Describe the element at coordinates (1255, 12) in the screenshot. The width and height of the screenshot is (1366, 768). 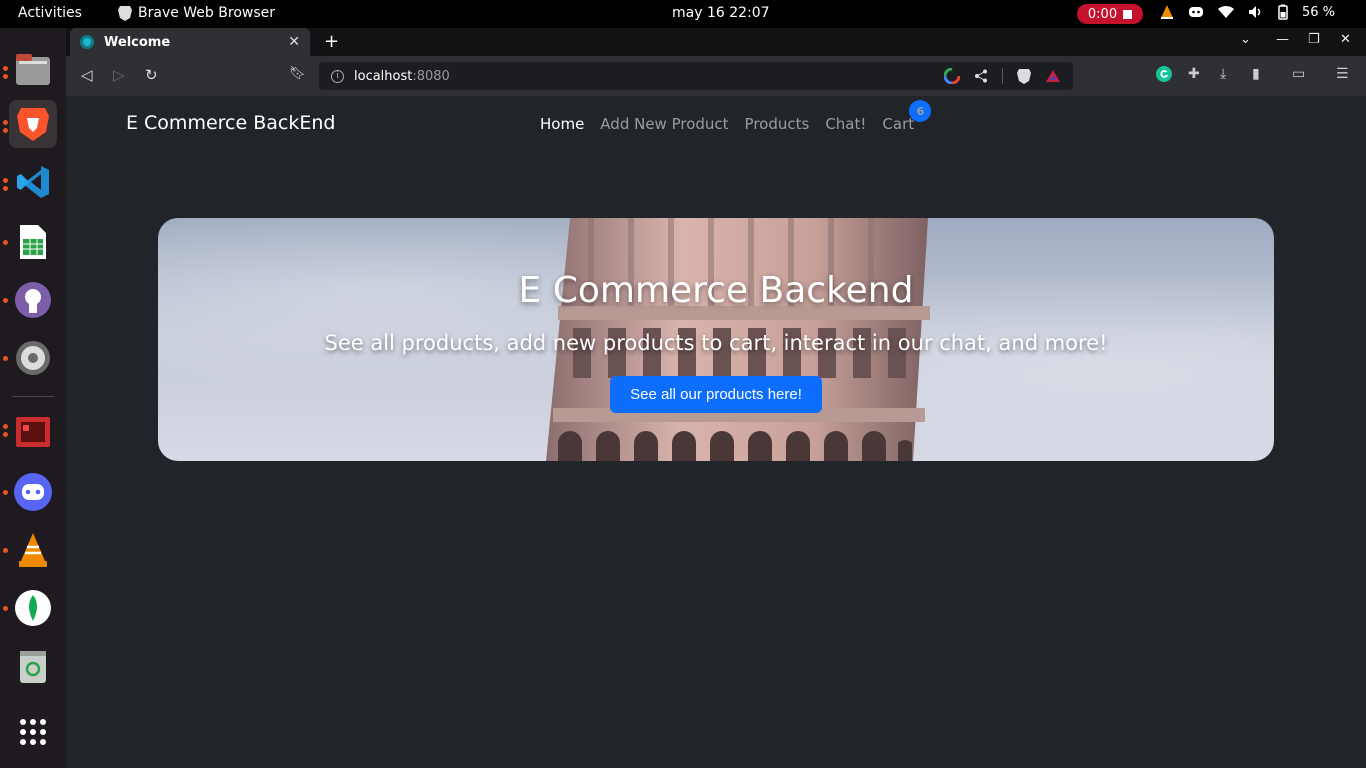
I see `volume-icon` at that location.